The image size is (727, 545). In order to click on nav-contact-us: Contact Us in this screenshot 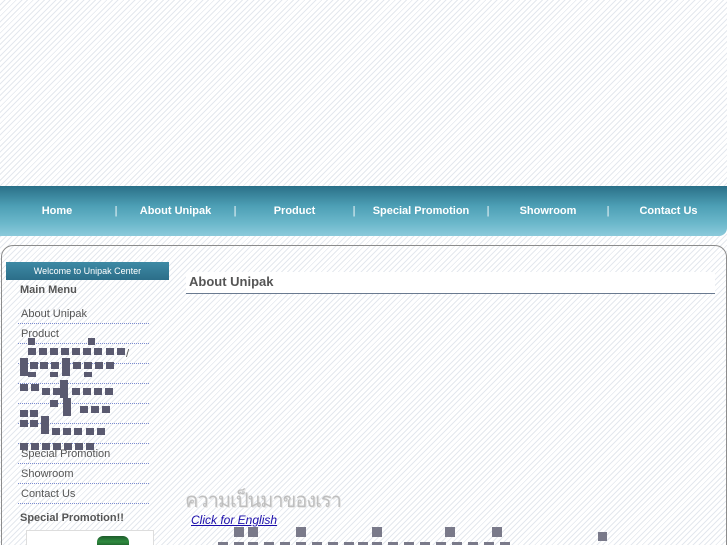, I will do `click(668, 211)`.